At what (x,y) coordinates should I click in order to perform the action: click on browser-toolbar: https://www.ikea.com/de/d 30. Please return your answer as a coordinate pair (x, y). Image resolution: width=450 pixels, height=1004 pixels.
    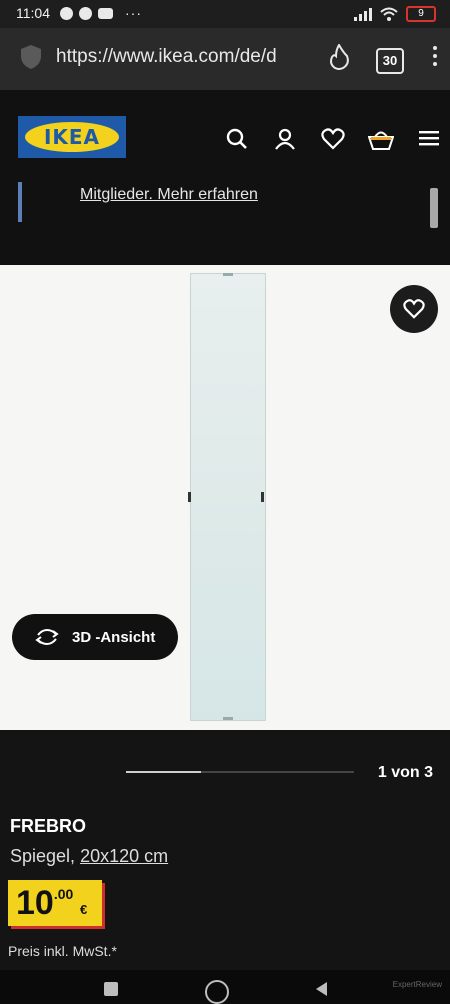
    Looking at the image, I should click on (225, 59).